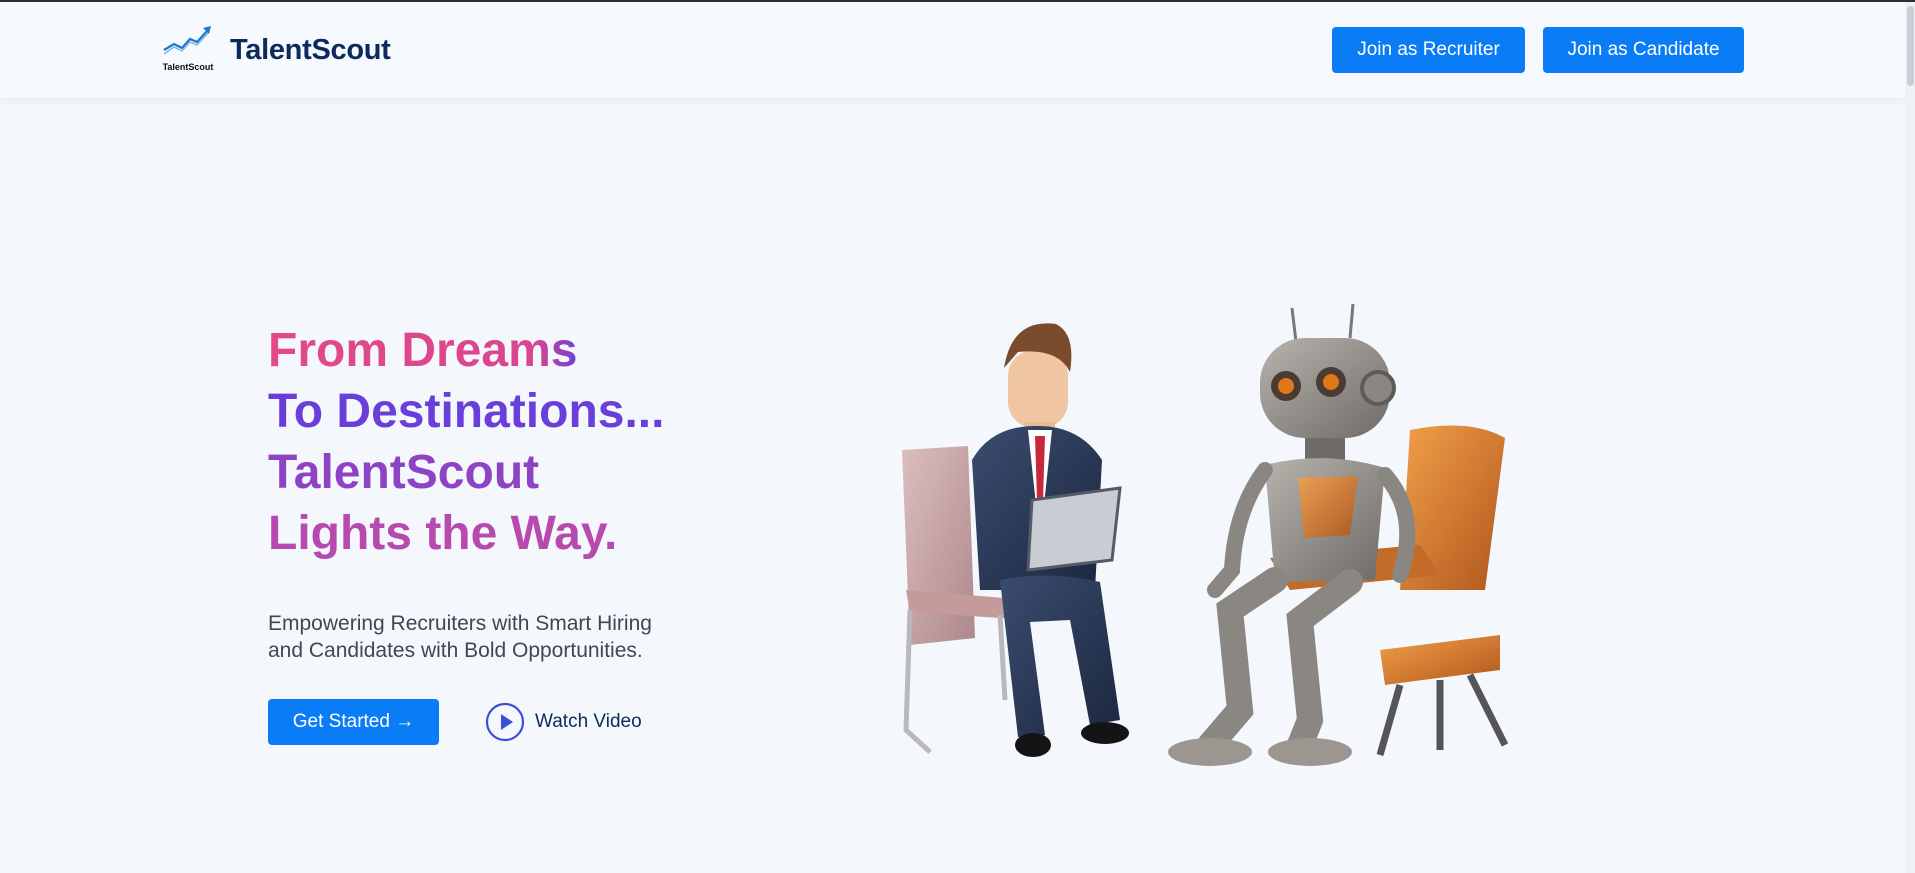 The image size is (1915, 873). I want to click on play-icon, so click(505, 722).